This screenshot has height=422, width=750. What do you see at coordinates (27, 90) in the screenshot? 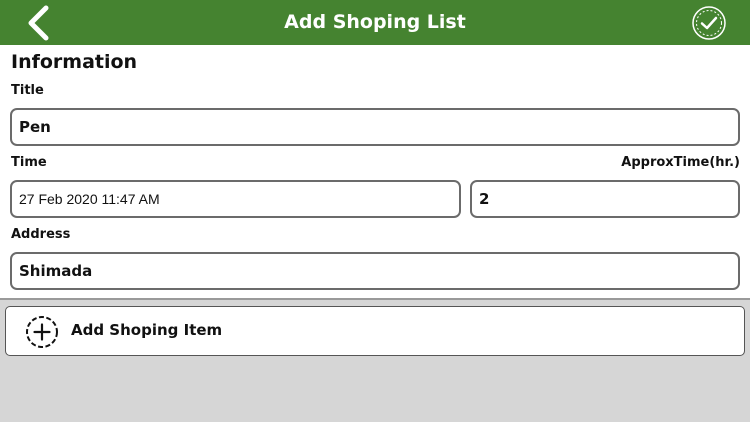
I see `title-label: Title` at bounding box center [27, 90].